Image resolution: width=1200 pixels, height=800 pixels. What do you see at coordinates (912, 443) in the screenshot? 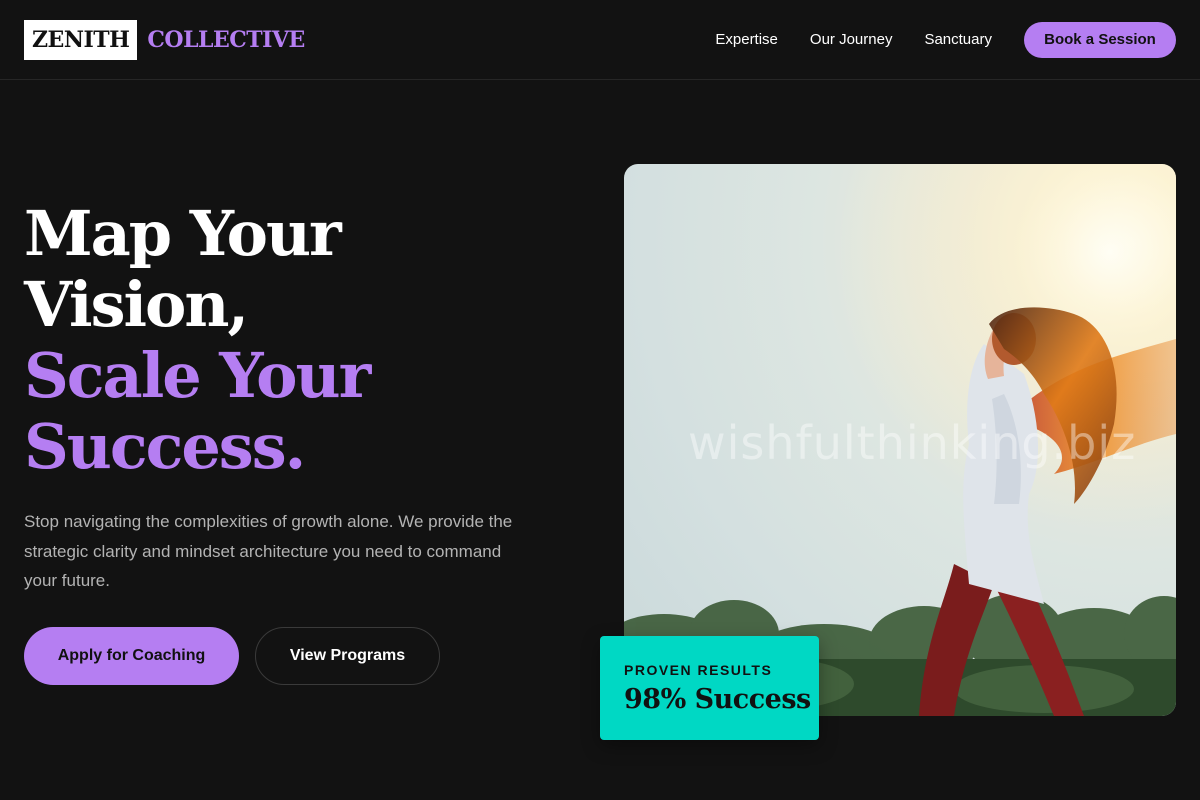
I see `watermark-text: wishfulthinking.biz` at bounding box center [912, 443].